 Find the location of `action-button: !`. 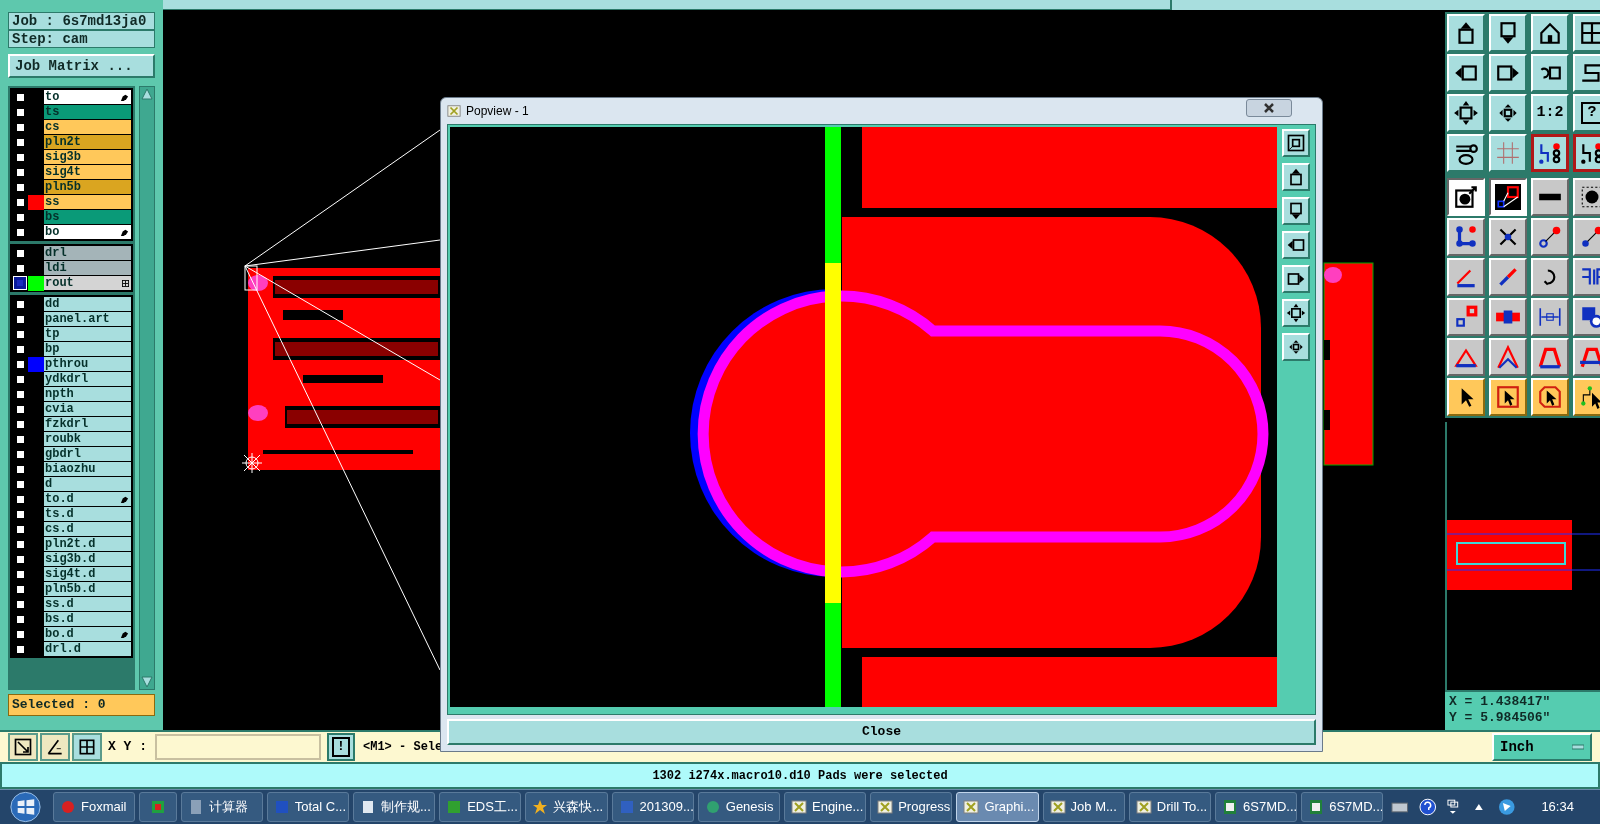

action-button: ! is located at coordinates (341, 747).